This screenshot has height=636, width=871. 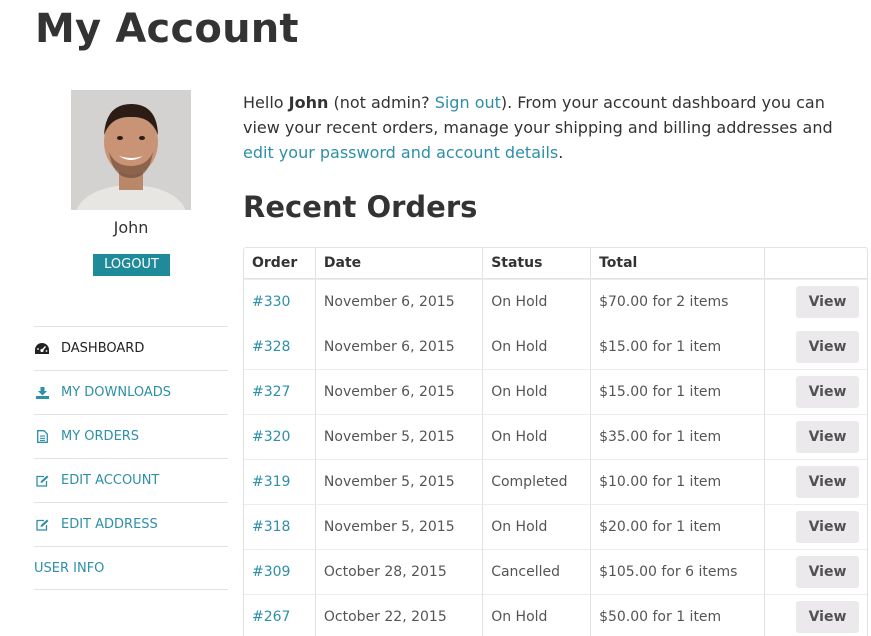 I want to click on username: John, so click(x=131, y=227).